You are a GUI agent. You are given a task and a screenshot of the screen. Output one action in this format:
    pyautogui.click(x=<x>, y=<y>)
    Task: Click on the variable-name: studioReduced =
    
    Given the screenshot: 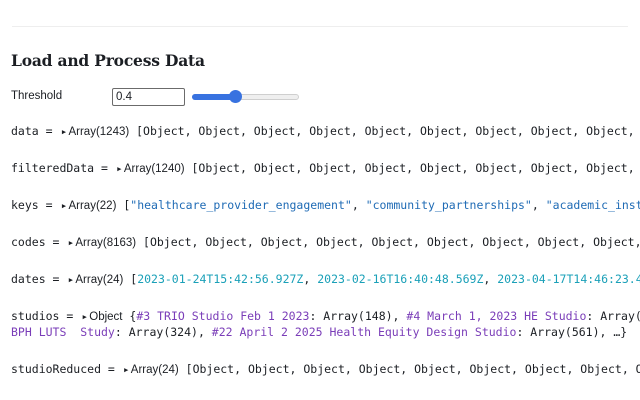 What is the action you would take?
    pyautogui.click(x=66, y=369)
    